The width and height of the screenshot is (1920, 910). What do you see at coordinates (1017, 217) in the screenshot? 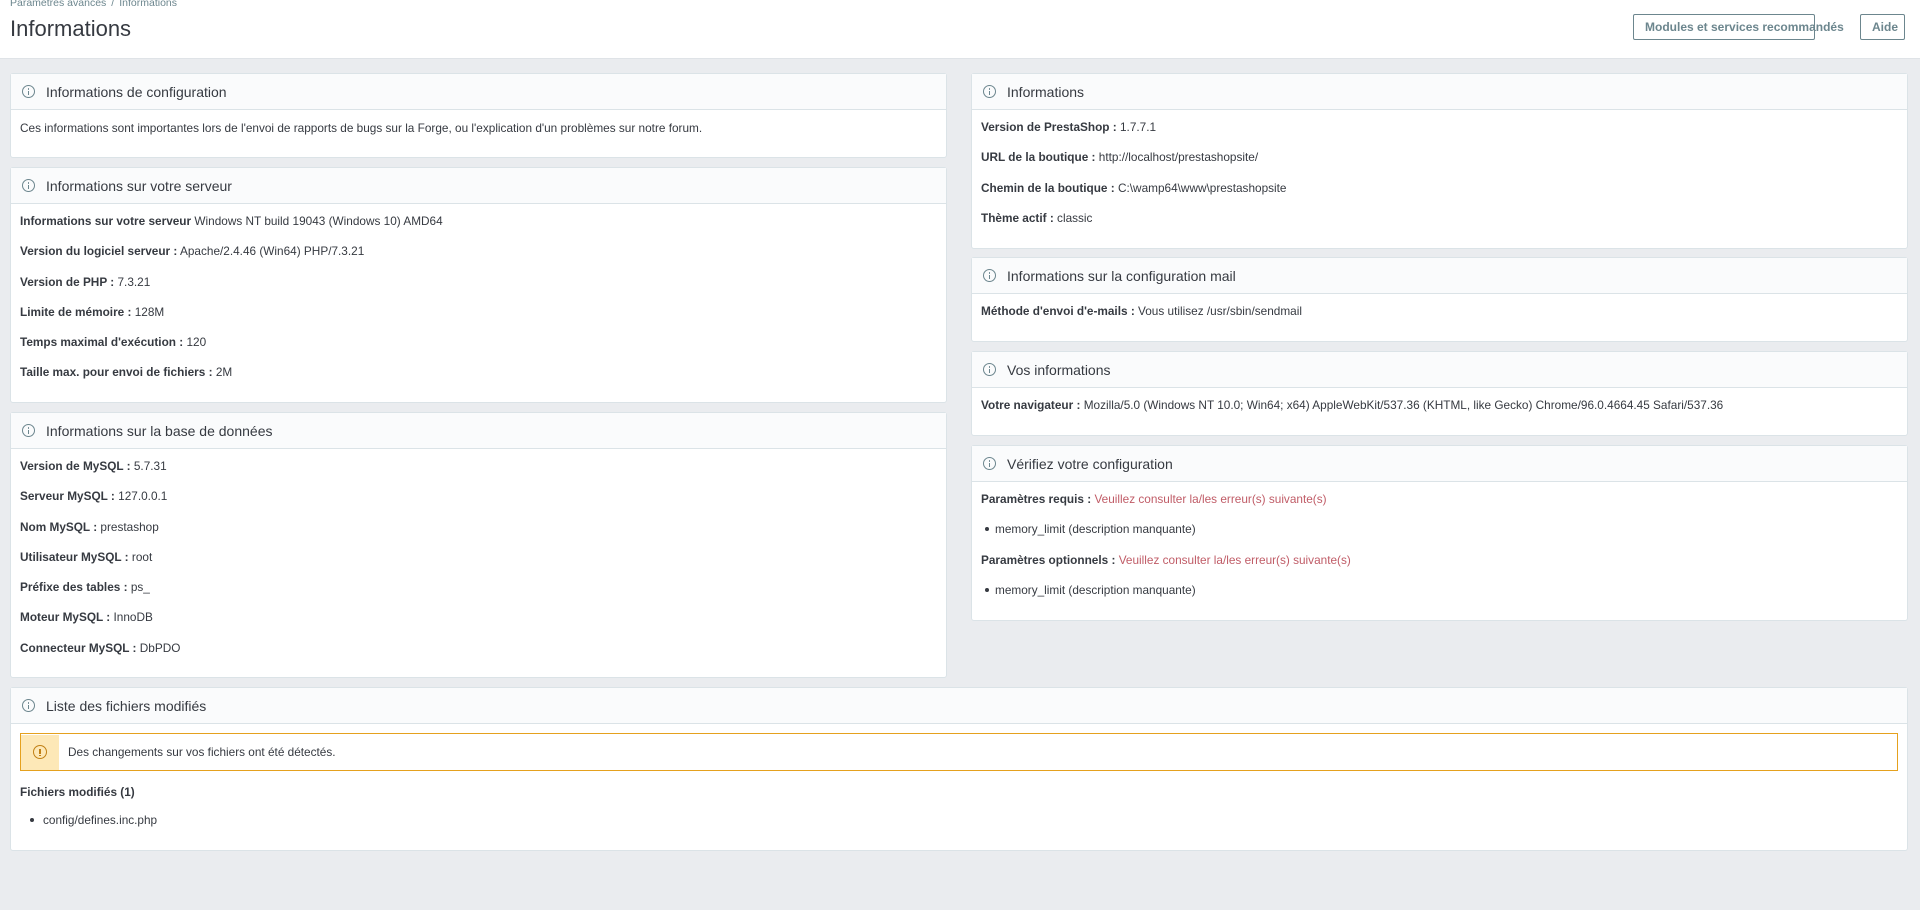
I see `row-label: Thème actif :` at bounding box center [1017, 217].